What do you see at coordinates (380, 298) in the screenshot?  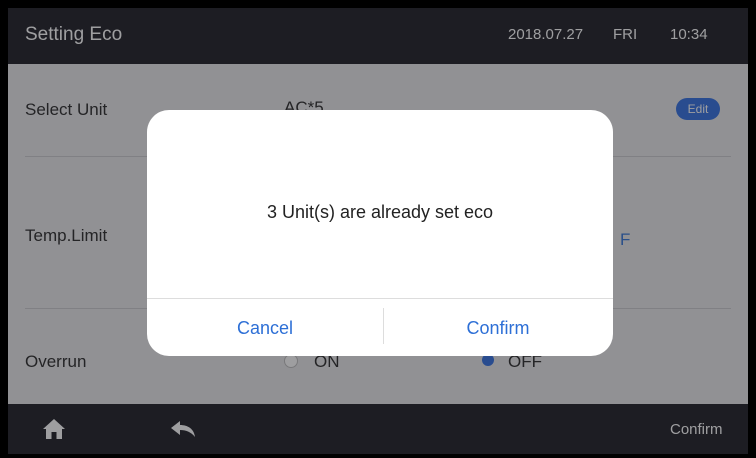 I see `dialog-divider` at bounding box center [380, 298].